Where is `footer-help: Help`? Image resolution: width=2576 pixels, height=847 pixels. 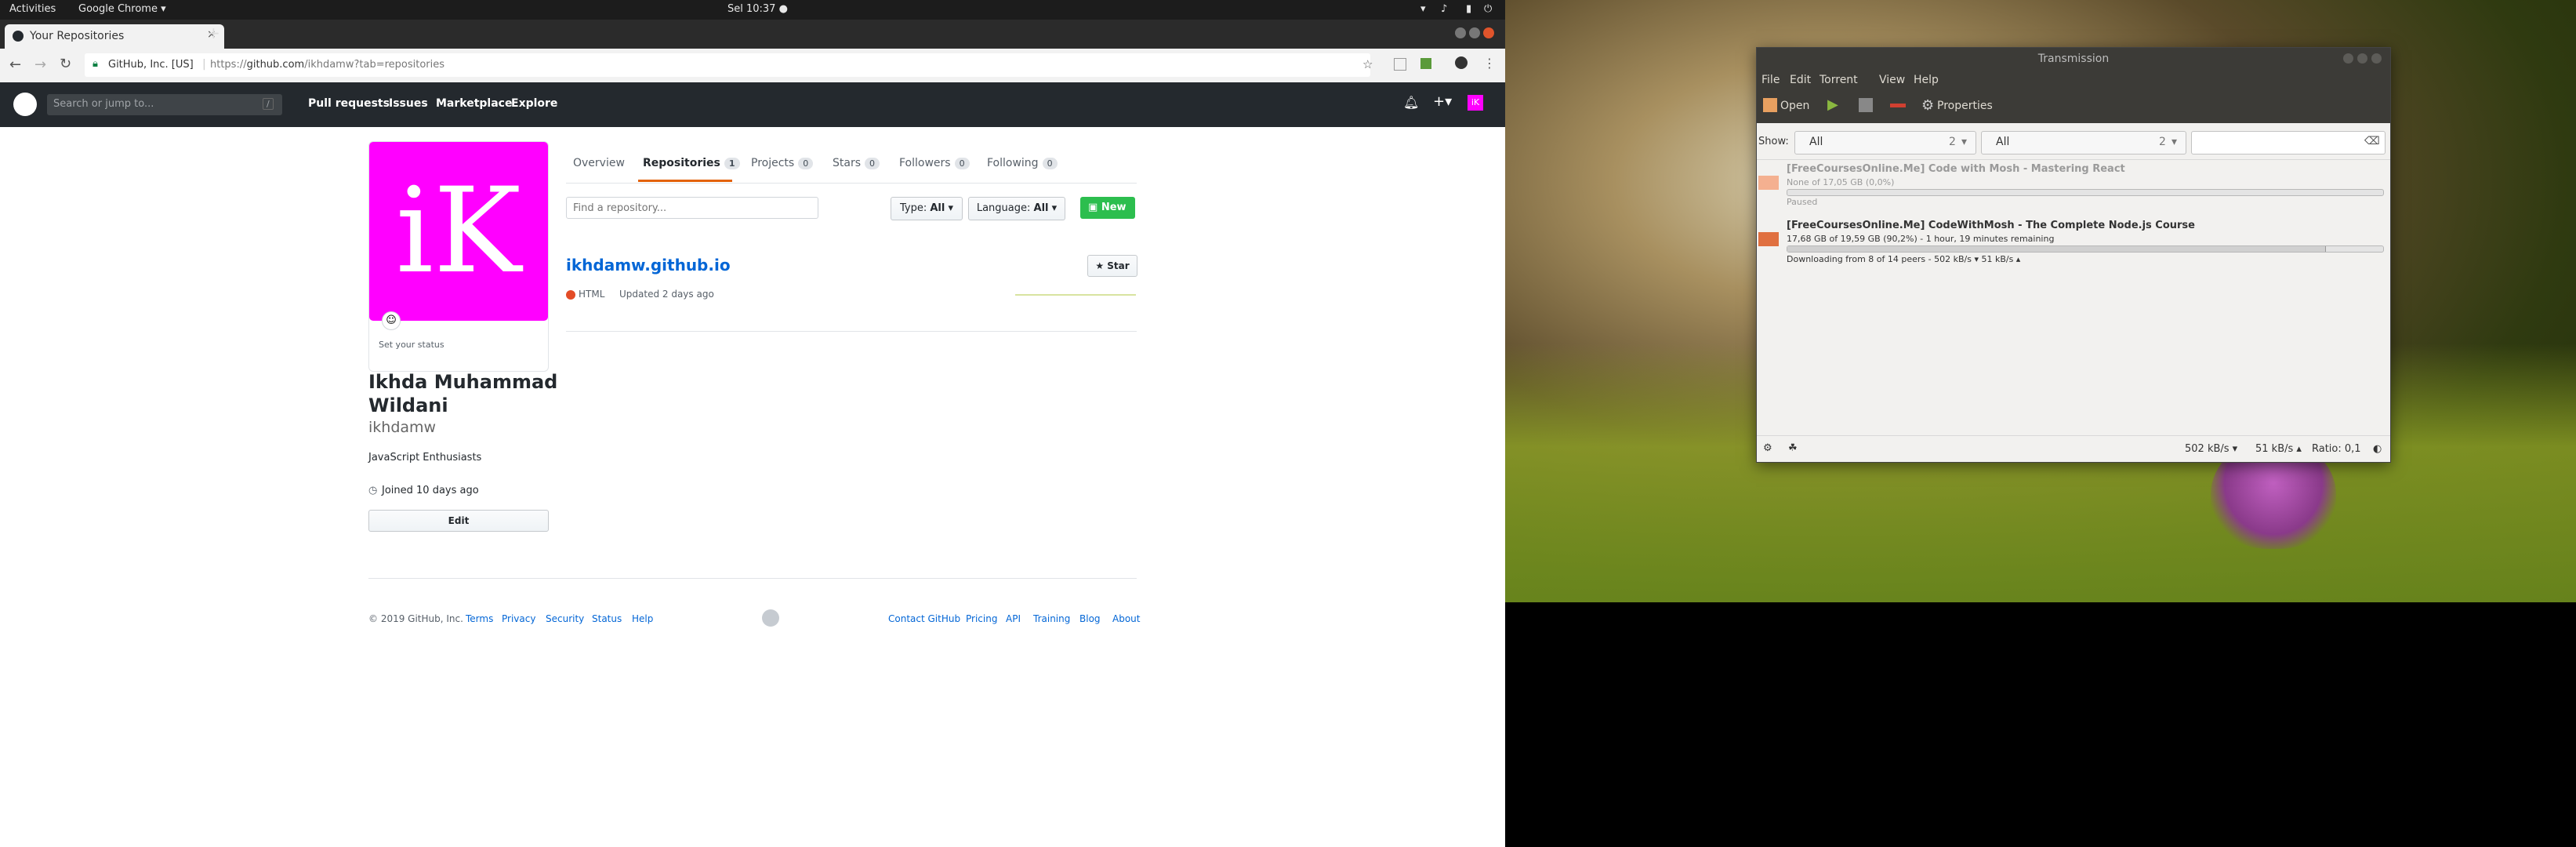 footer-help: Help is located at coordinates (643, 618).